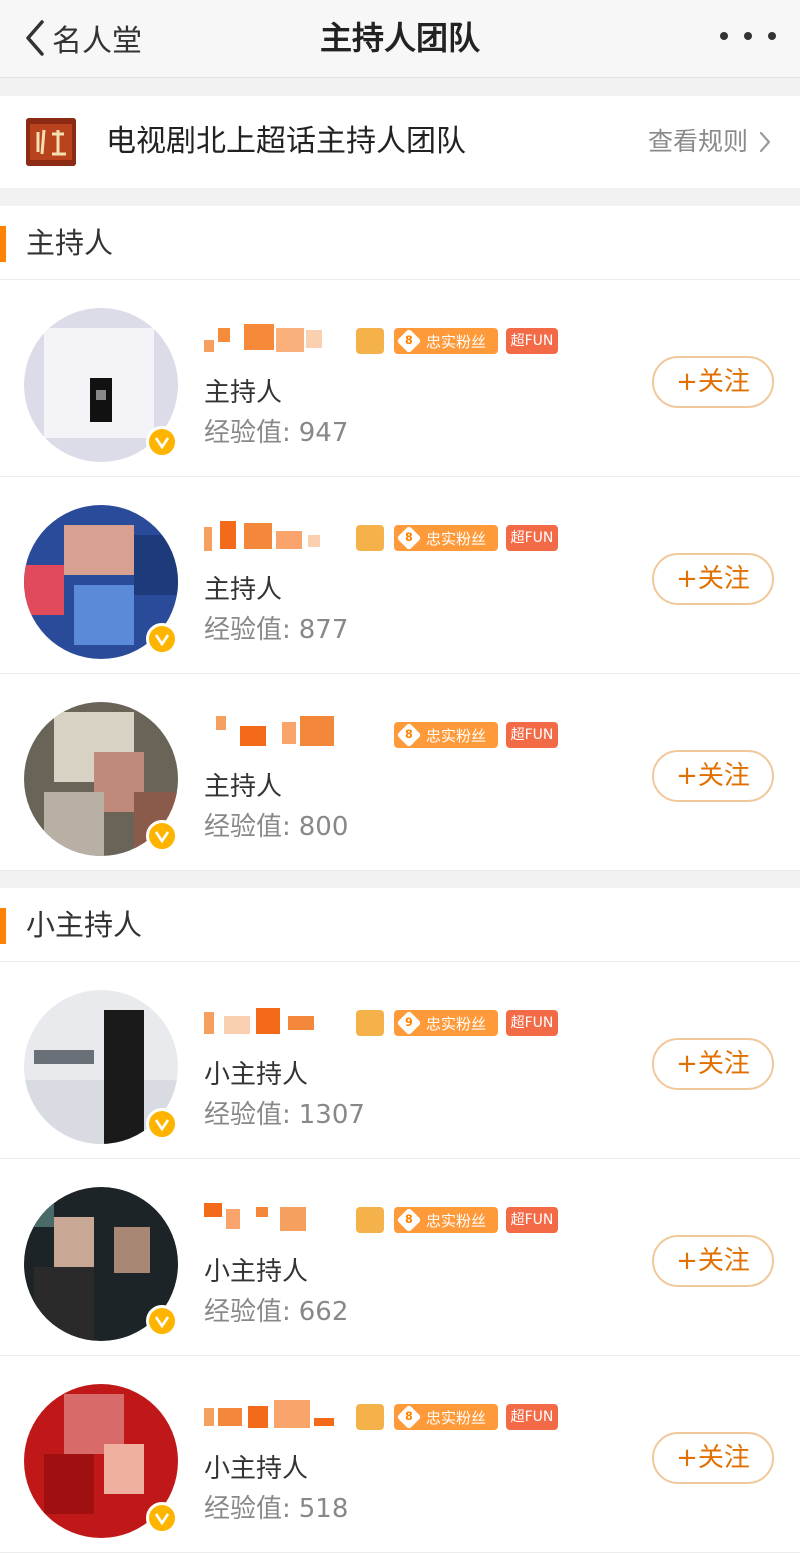 The width and height of the screenshot is (800, 1553). What do you see at coordinates (286, 141) in the screenshot?
I see `topic-name: 电视剧北上超话主持人团队` at bounding box center [286, 141].